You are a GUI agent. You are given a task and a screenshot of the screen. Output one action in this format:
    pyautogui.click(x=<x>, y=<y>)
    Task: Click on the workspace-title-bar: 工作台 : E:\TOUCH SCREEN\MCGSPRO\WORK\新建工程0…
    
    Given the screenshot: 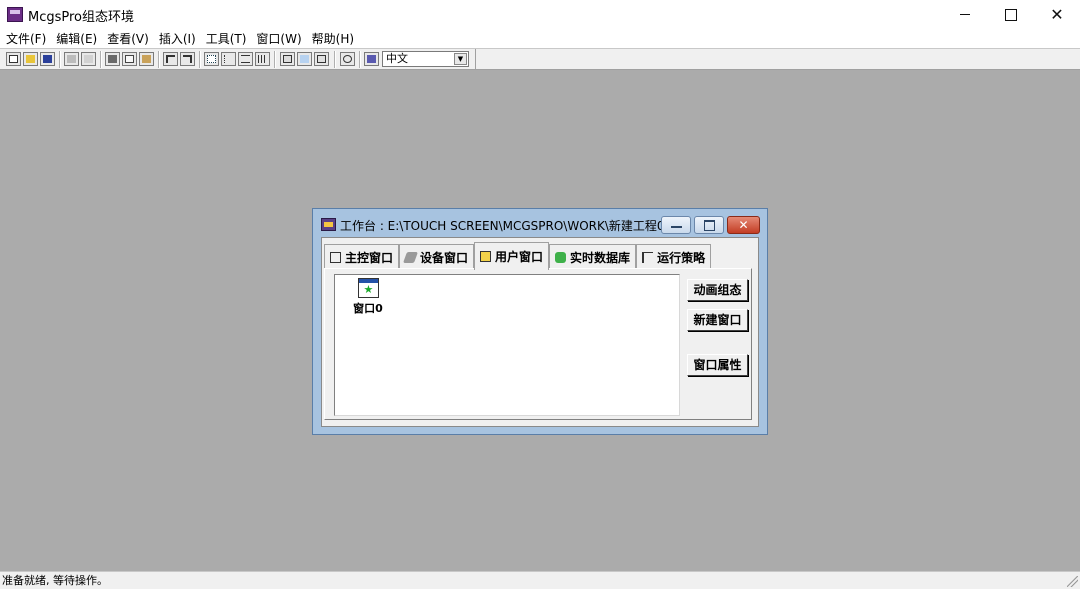 What is the action you would take?
    pyautogui.click(x=540, y=223)
    